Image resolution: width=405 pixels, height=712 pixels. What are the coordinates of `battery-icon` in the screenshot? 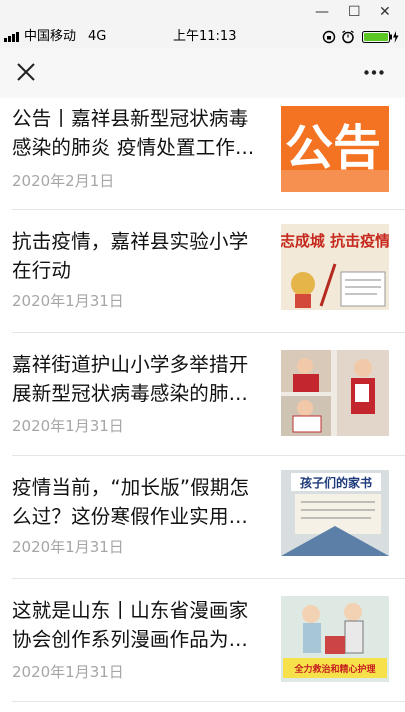 It's located at (380, 37).